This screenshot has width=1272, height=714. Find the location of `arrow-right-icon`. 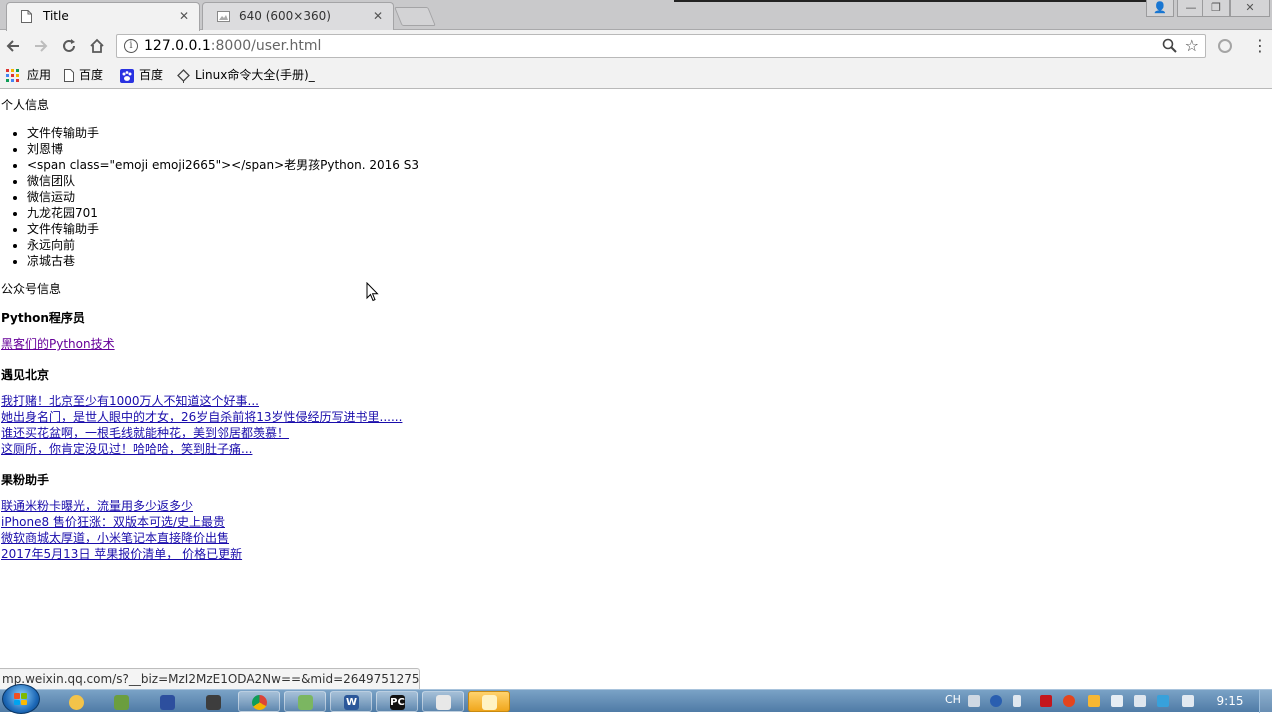

arrow-right-icon is located at coordinates (41, 46).